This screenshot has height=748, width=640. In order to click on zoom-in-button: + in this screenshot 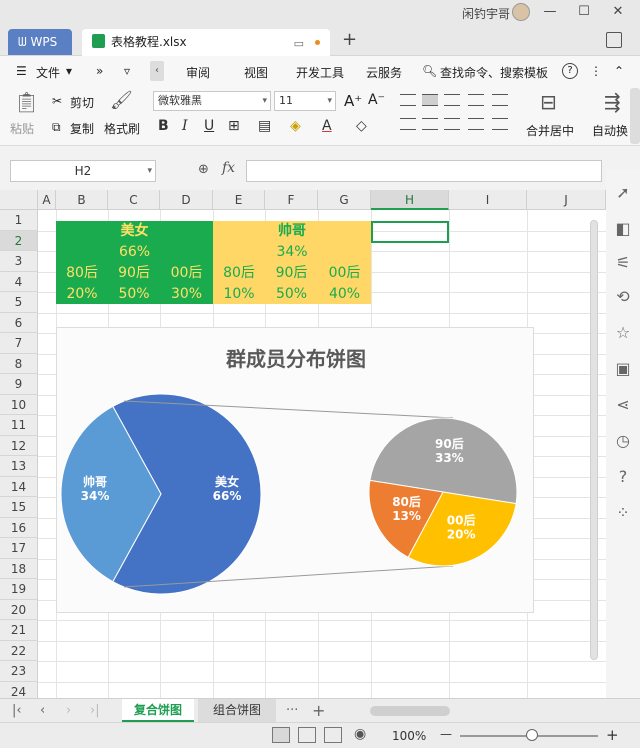, I will do `click(612, 735)`.